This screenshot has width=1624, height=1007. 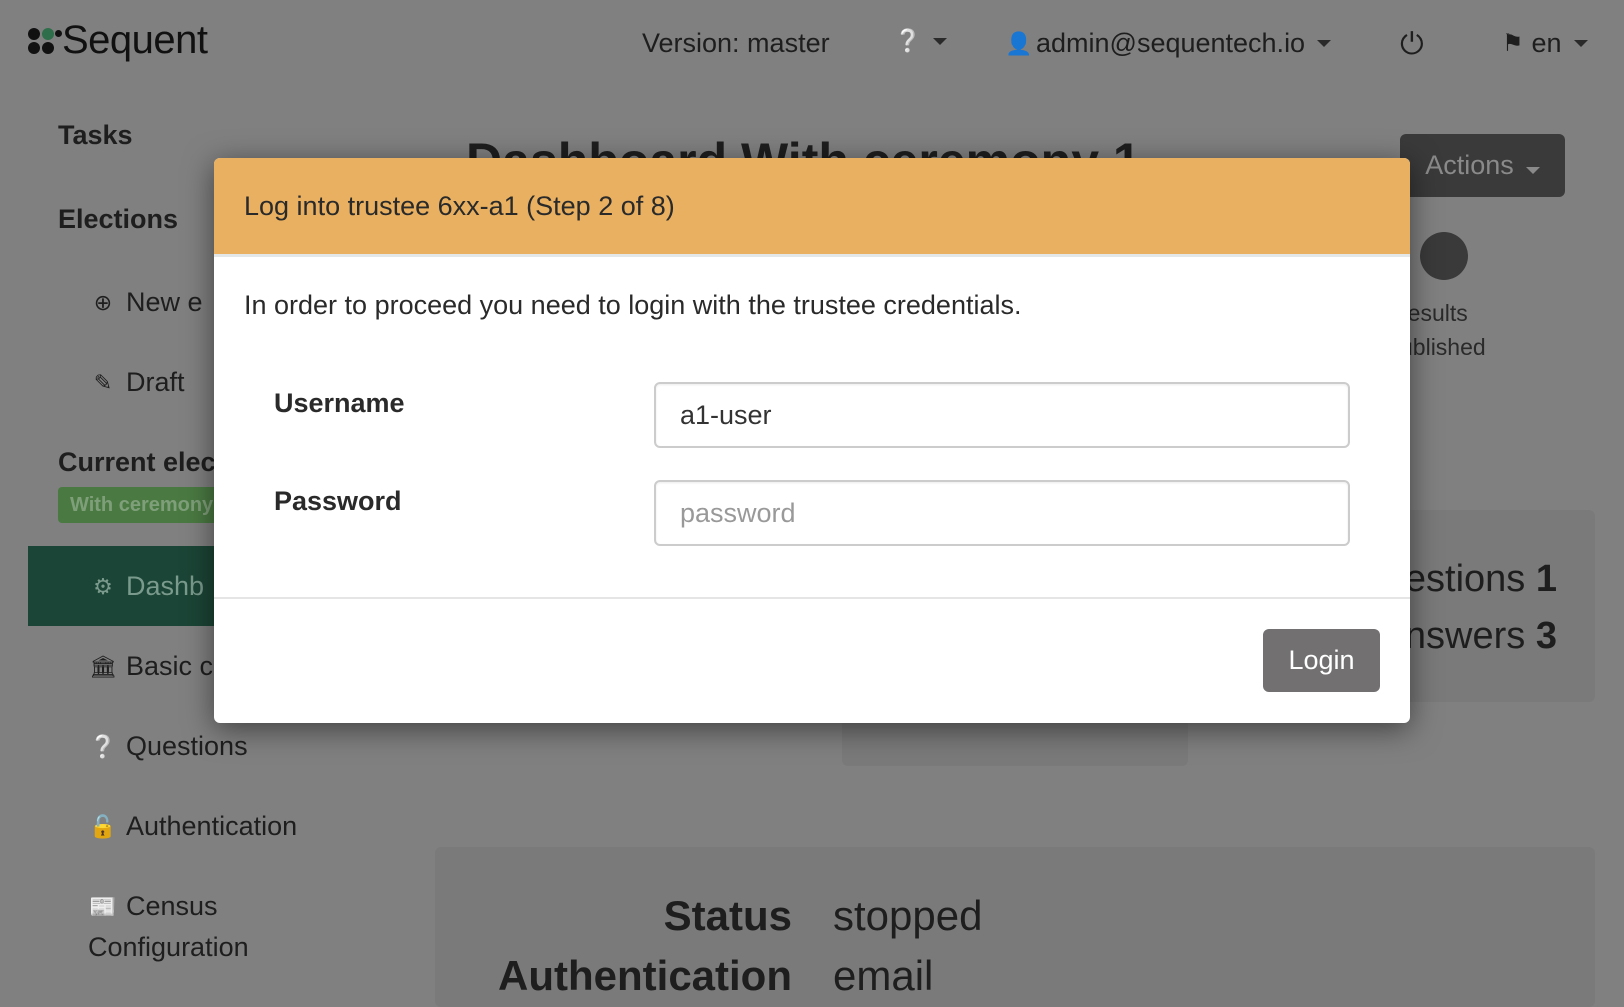 I want to click on sidebar-item-dashboard: ⚙ Dashb, so click(x=147, y=586).